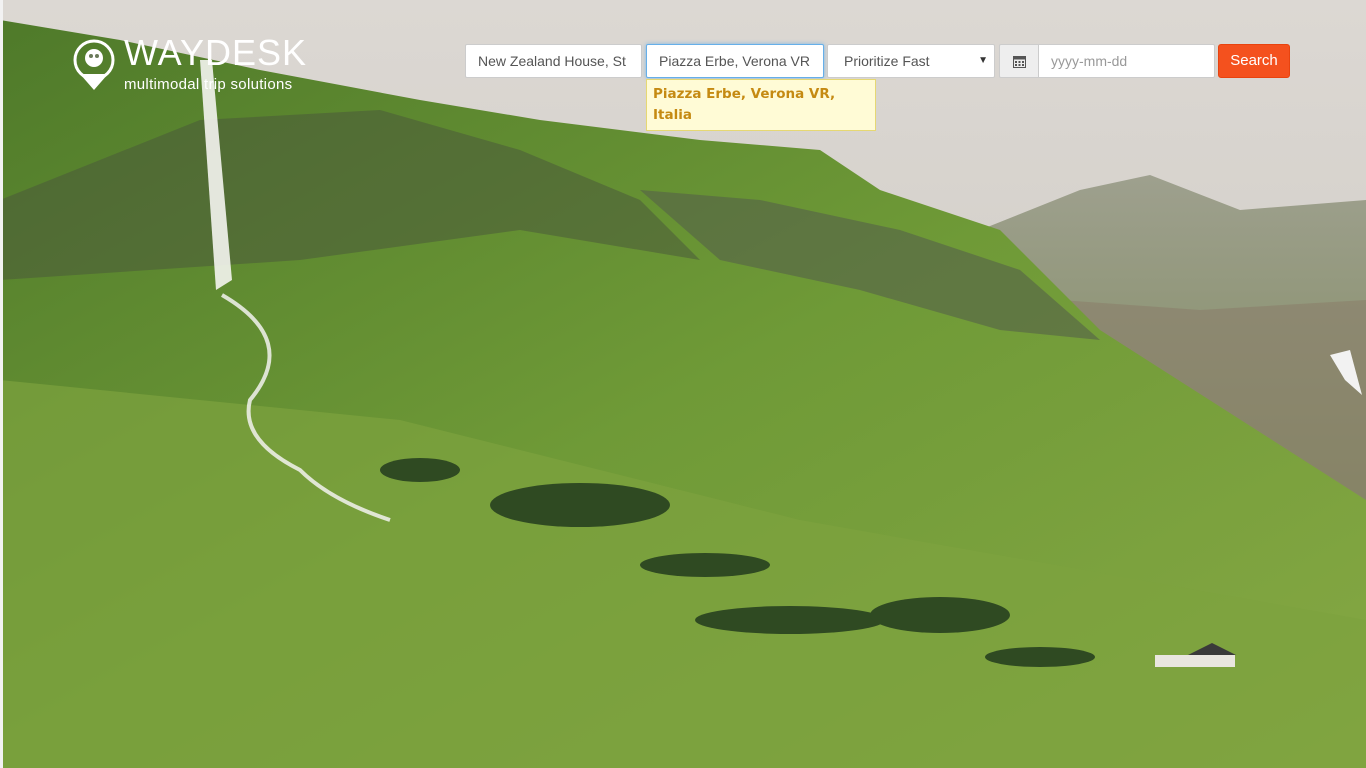 The image size is (1366, 768). What do you see at coordinates (983, 60) in the screenshot?
I see `chevron-down-icon: ▼` at bounding box center [983, 60].